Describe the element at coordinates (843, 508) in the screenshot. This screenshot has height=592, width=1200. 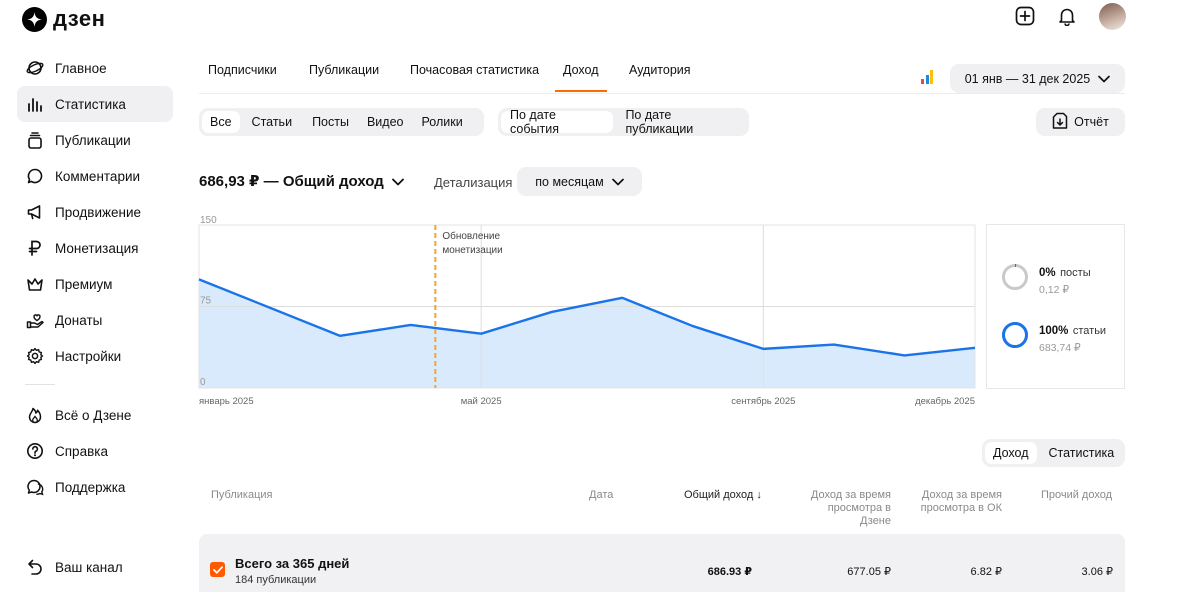
I see `column-header-dzen-income: Доход за время просмотра в Дзене` at that location.